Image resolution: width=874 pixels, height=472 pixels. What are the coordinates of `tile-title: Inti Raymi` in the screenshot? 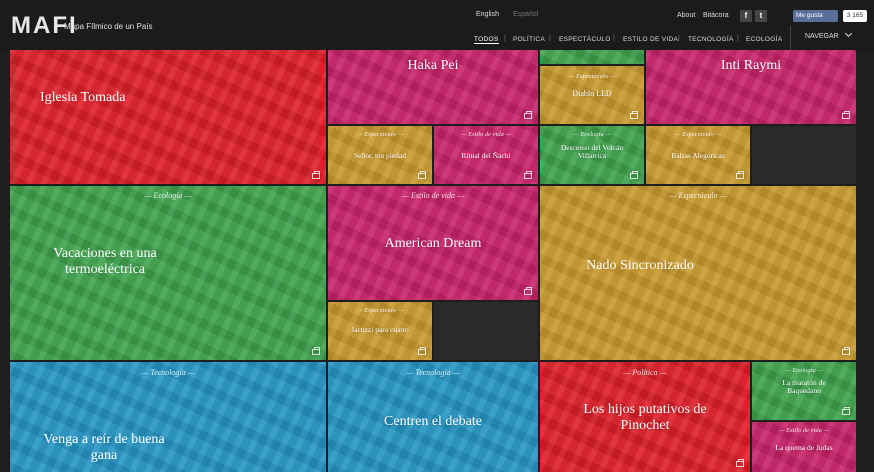 It's located at (751, 65).